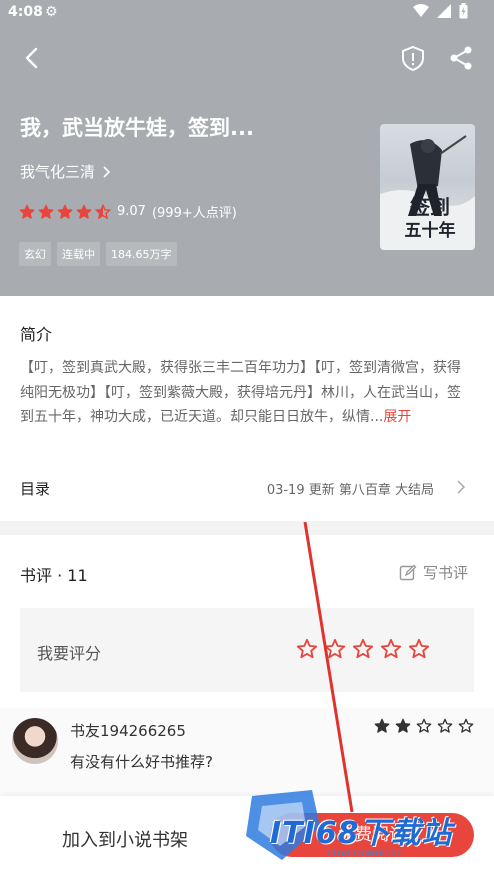 The width and height of the screenshot is (494, 878). Describe the element at coordinates (78, 254) in the screenshot. I see `tag-status: 连载中` at that location.